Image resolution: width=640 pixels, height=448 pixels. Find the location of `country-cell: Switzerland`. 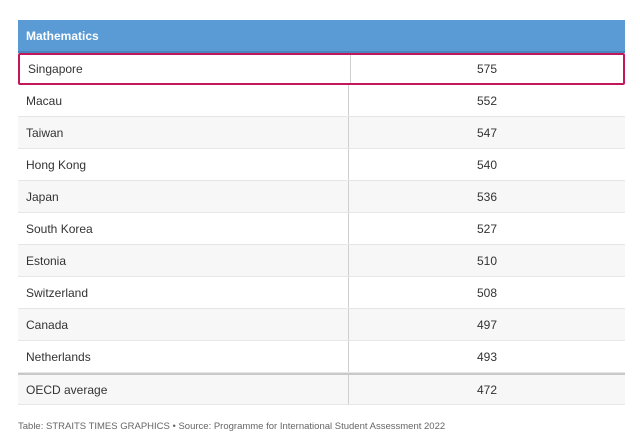

country-cell: Switzerland is located at coordinates (183, 292).